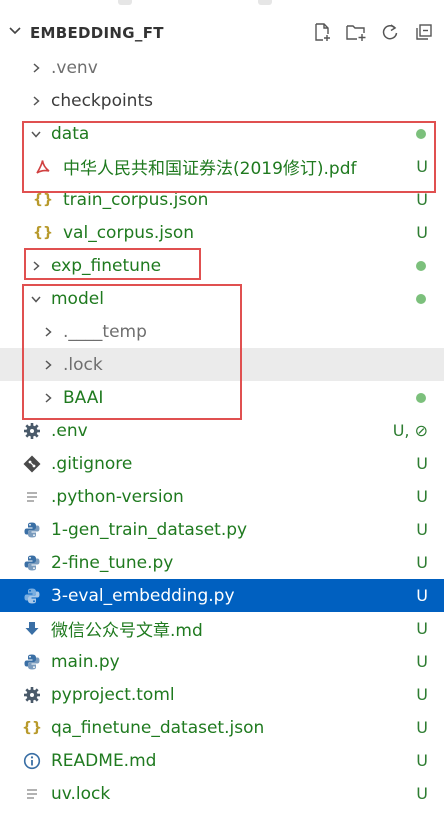  Describe the element at coordinates (117, 496) in the screenshot. I see `tree-item-label: .python-version` at that location.